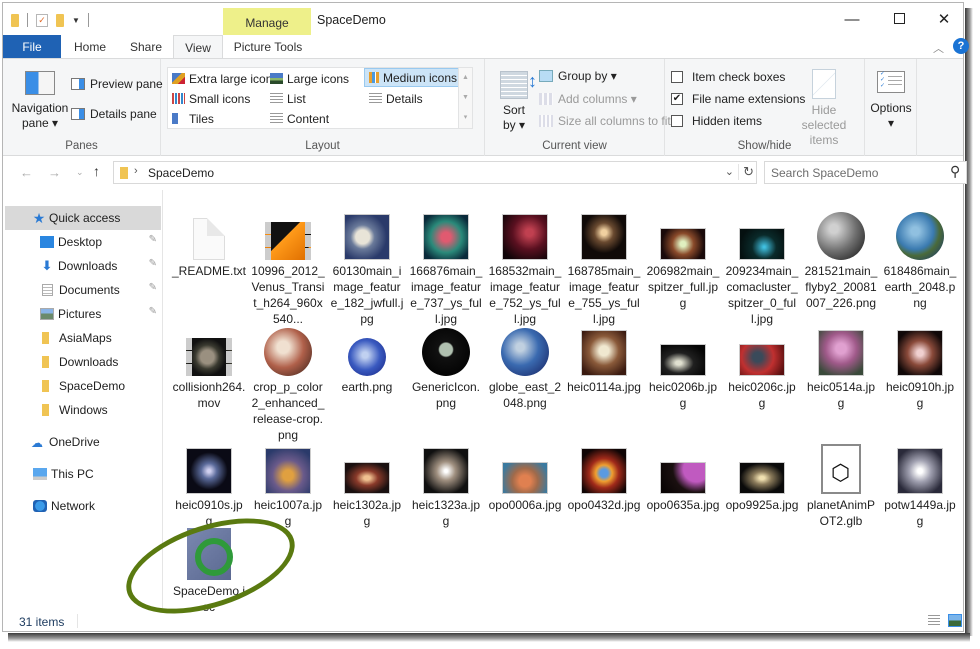 The image size is (980, 649). What do you see at coordinates (83, 474) in the screenshot?
I see `sidebar-item-this-pc: This PC` at bounding box center [83, 474].